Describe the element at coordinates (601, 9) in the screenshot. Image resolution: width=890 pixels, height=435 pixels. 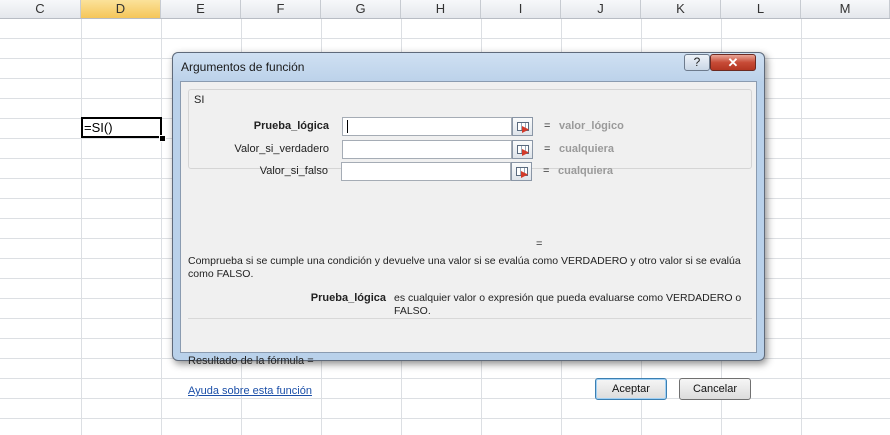
I see `column-header-j: J` at that location.